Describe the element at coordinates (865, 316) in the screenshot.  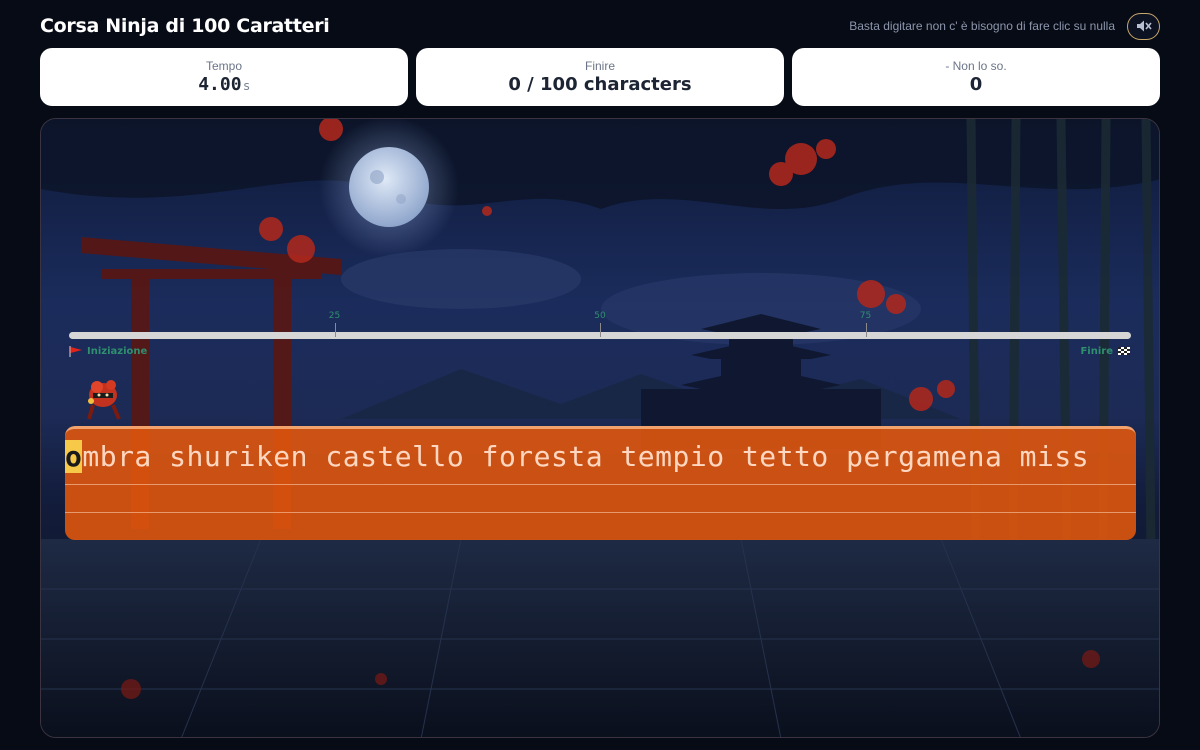
I see `tick-label-75: 75` at that location.